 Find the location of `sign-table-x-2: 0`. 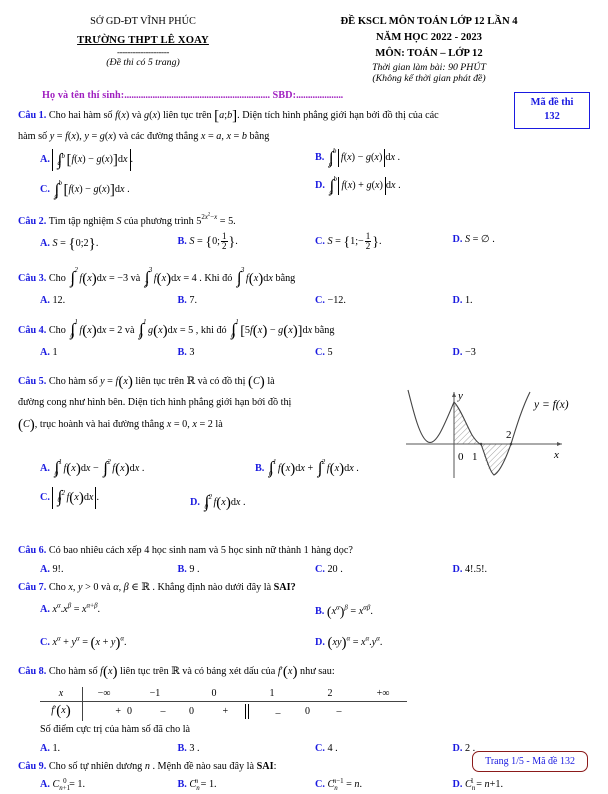

sign-table-x-2: 0 is located at coordinates (214, 695).